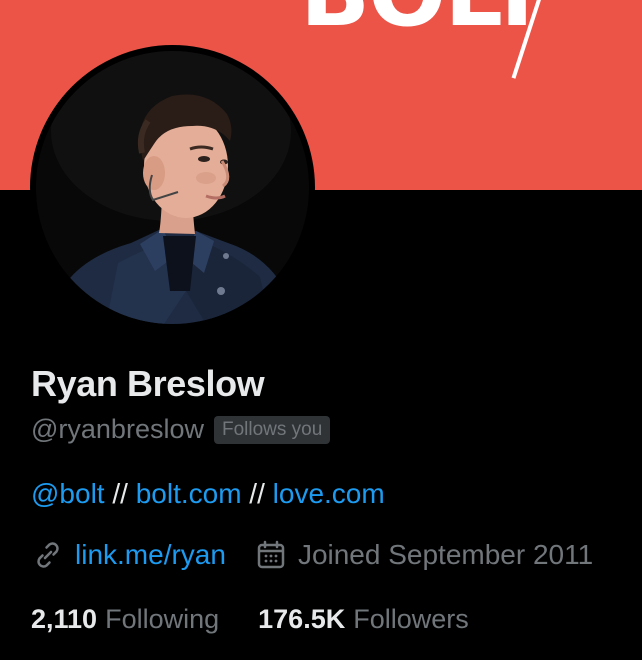 The width and height of the screenshot is (642, 660). I want to click on link-icon, so click(48, 555).